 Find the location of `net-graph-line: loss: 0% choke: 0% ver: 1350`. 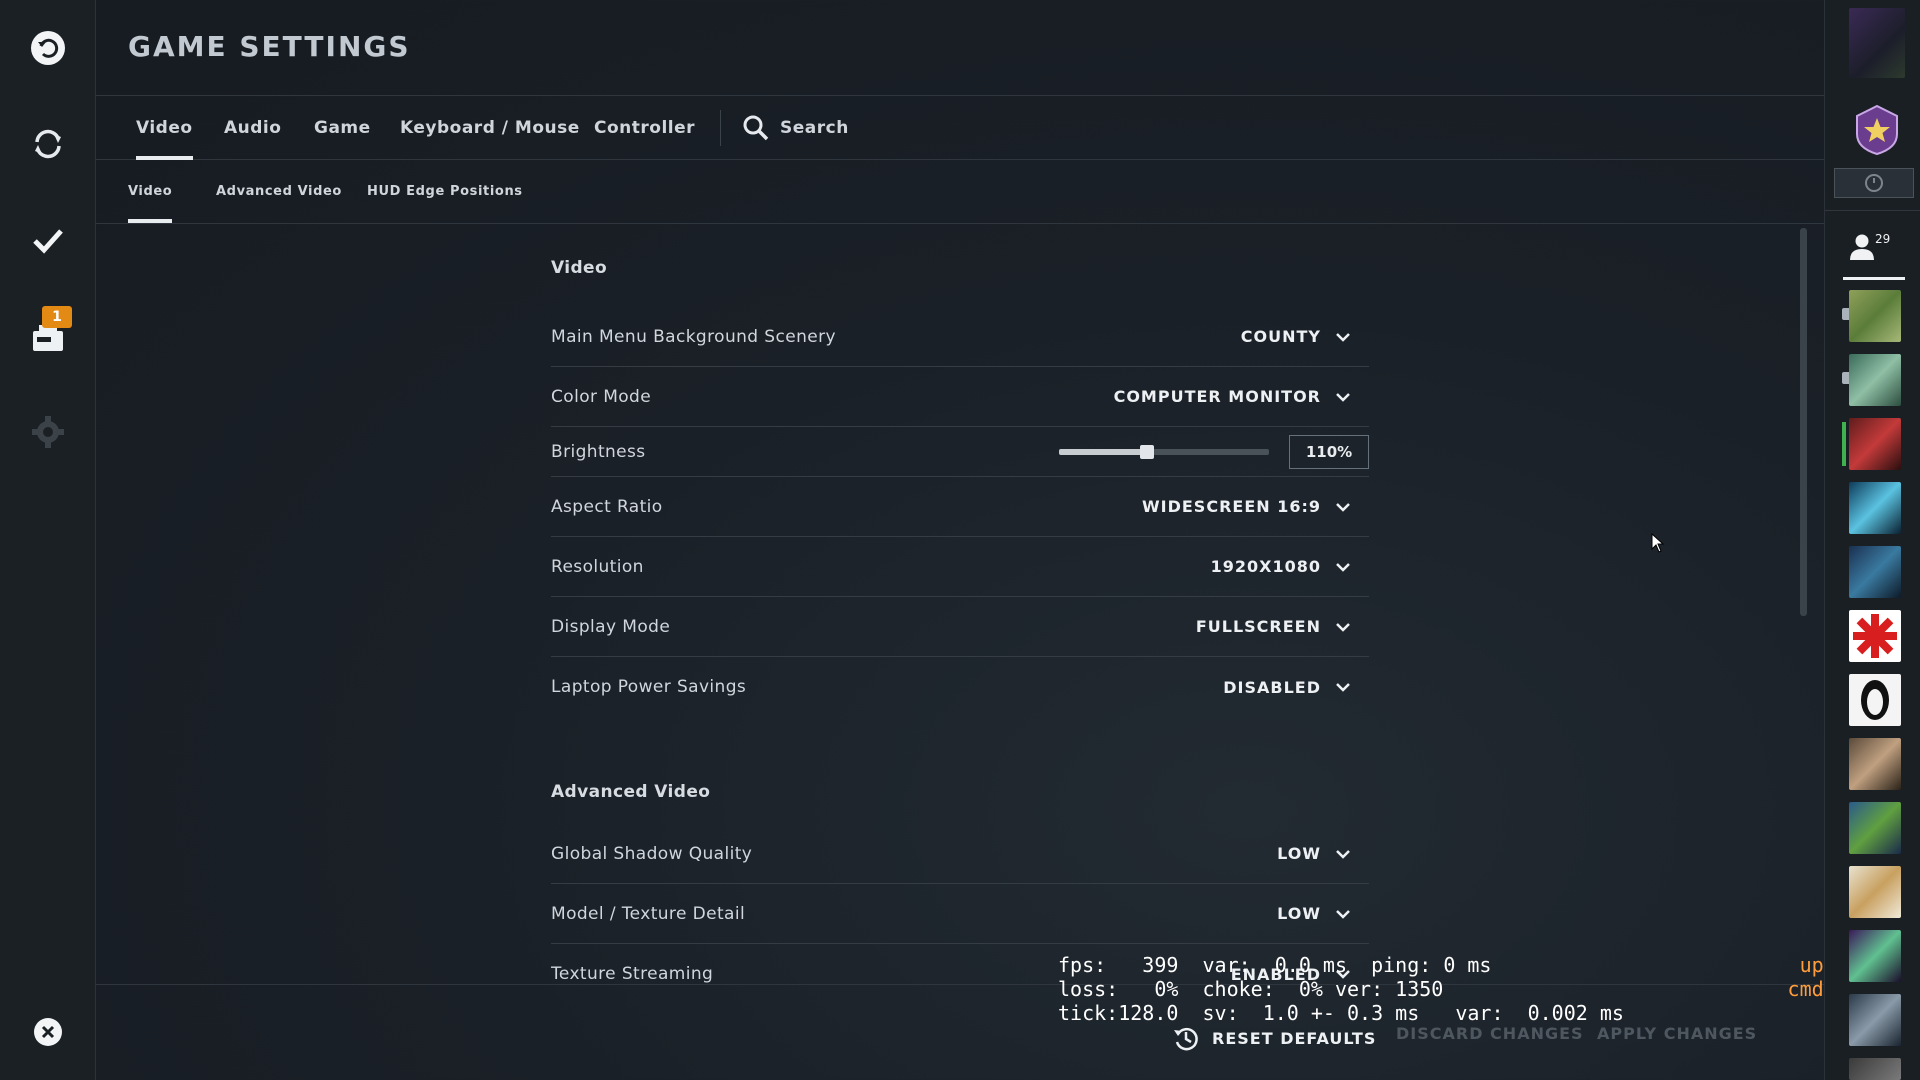

net-graph-line: loss: 0% choke: 0% ver: 1350 is located at coordinates (1251, 989).